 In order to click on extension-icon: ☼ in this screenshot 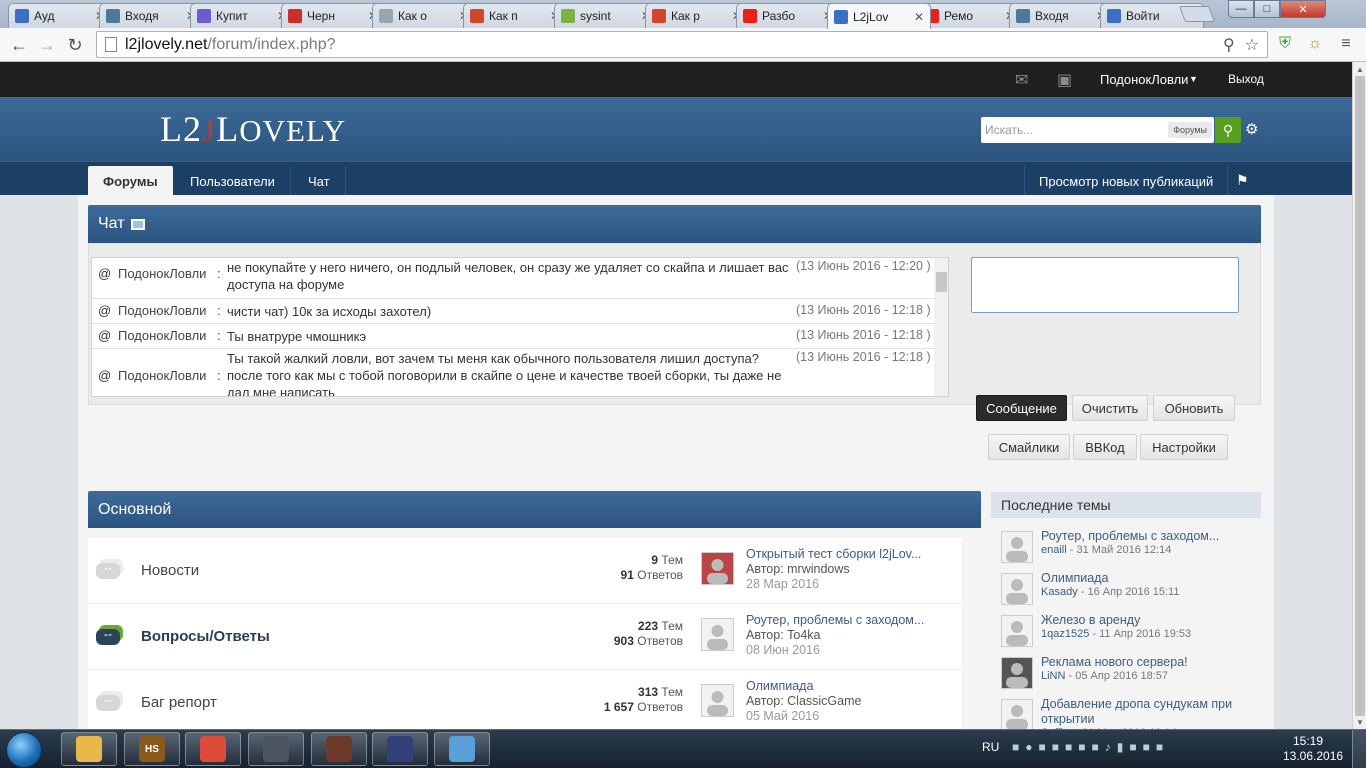, I will do `click(1315, 44)`.